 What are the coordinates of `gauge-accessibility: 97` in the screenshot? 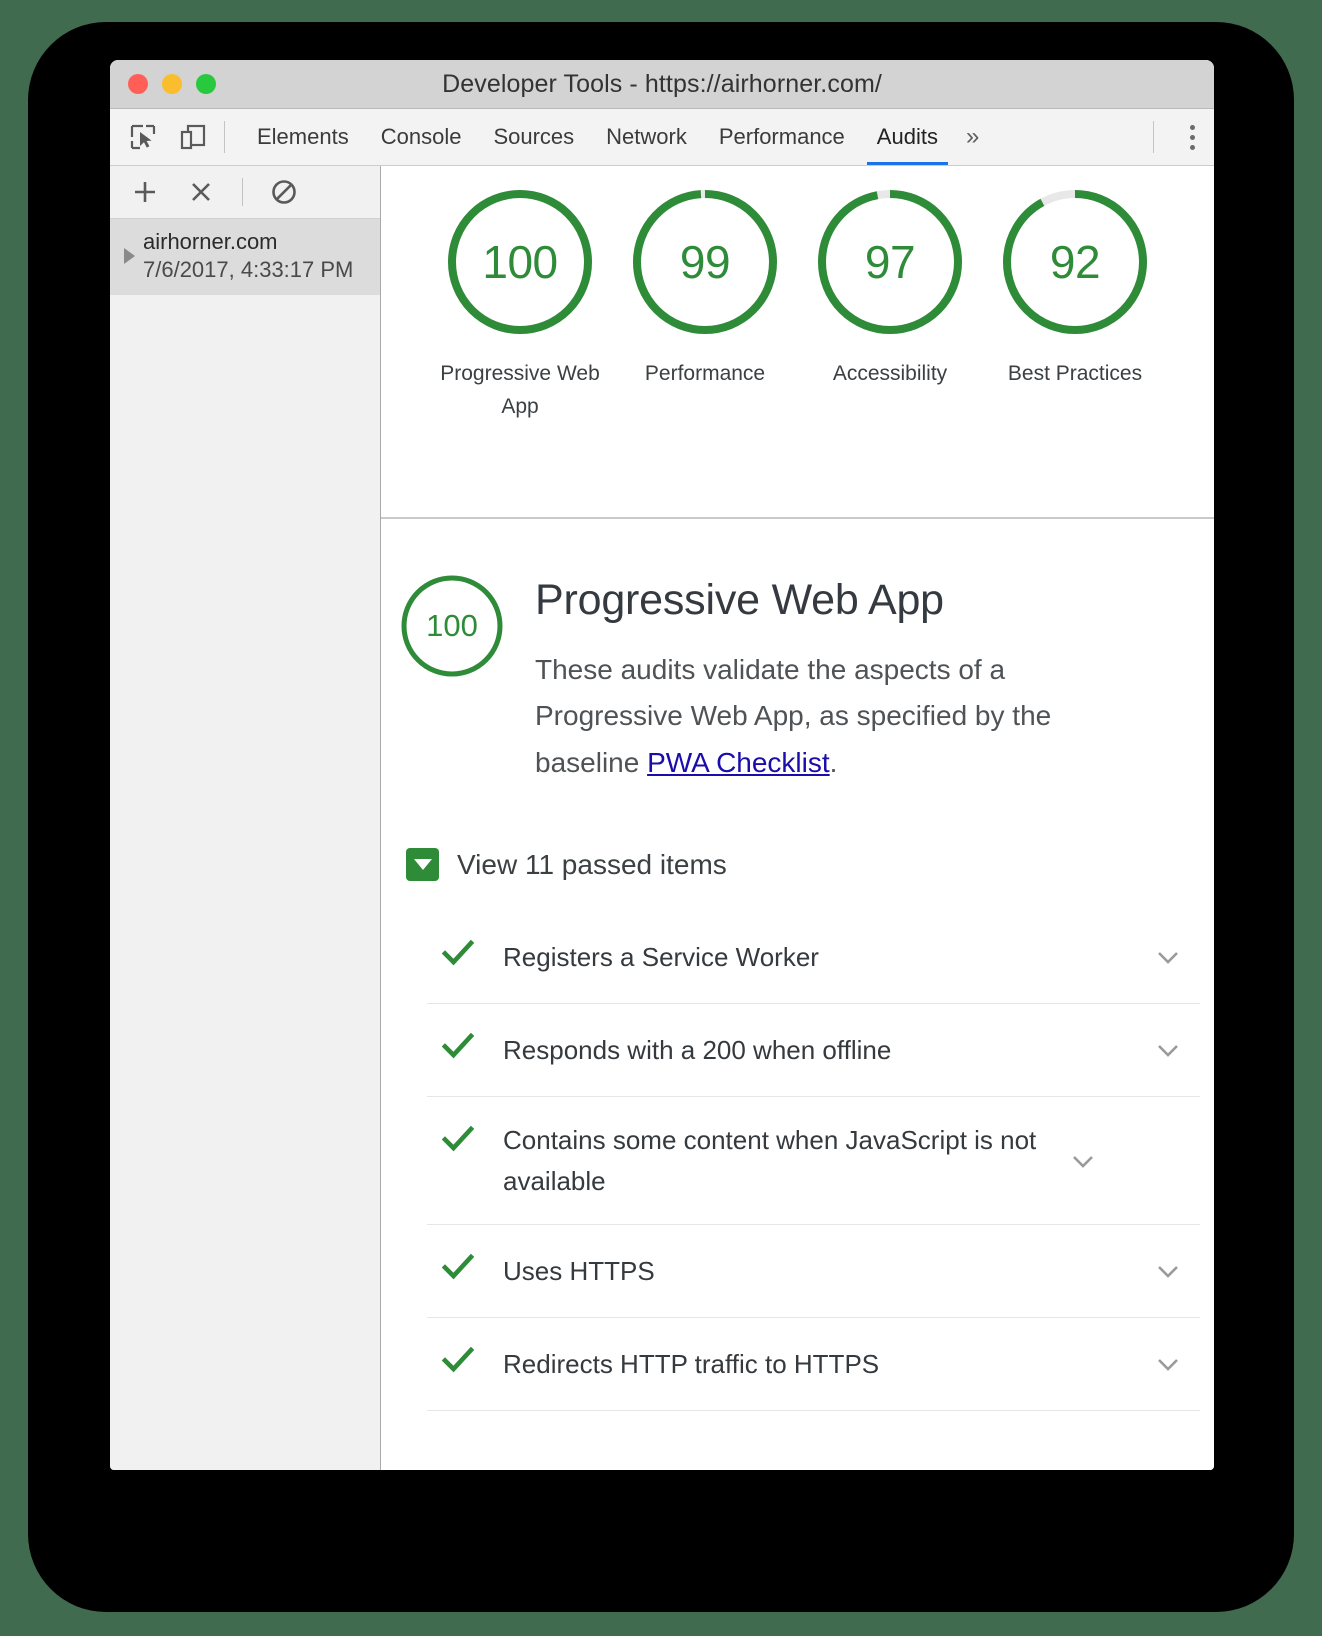 It's located at (890, 262).